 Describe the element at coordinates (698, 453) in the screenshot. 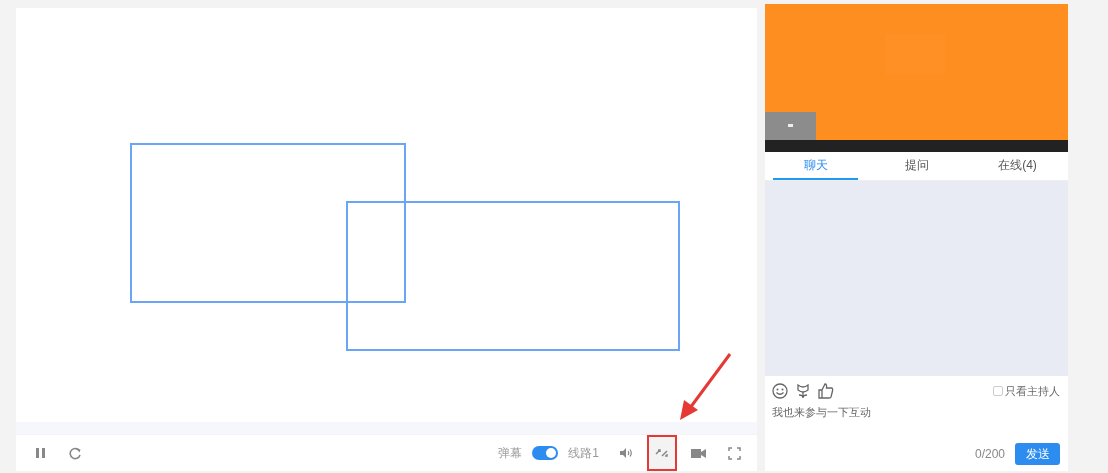

I see `camera-icon` at that location.